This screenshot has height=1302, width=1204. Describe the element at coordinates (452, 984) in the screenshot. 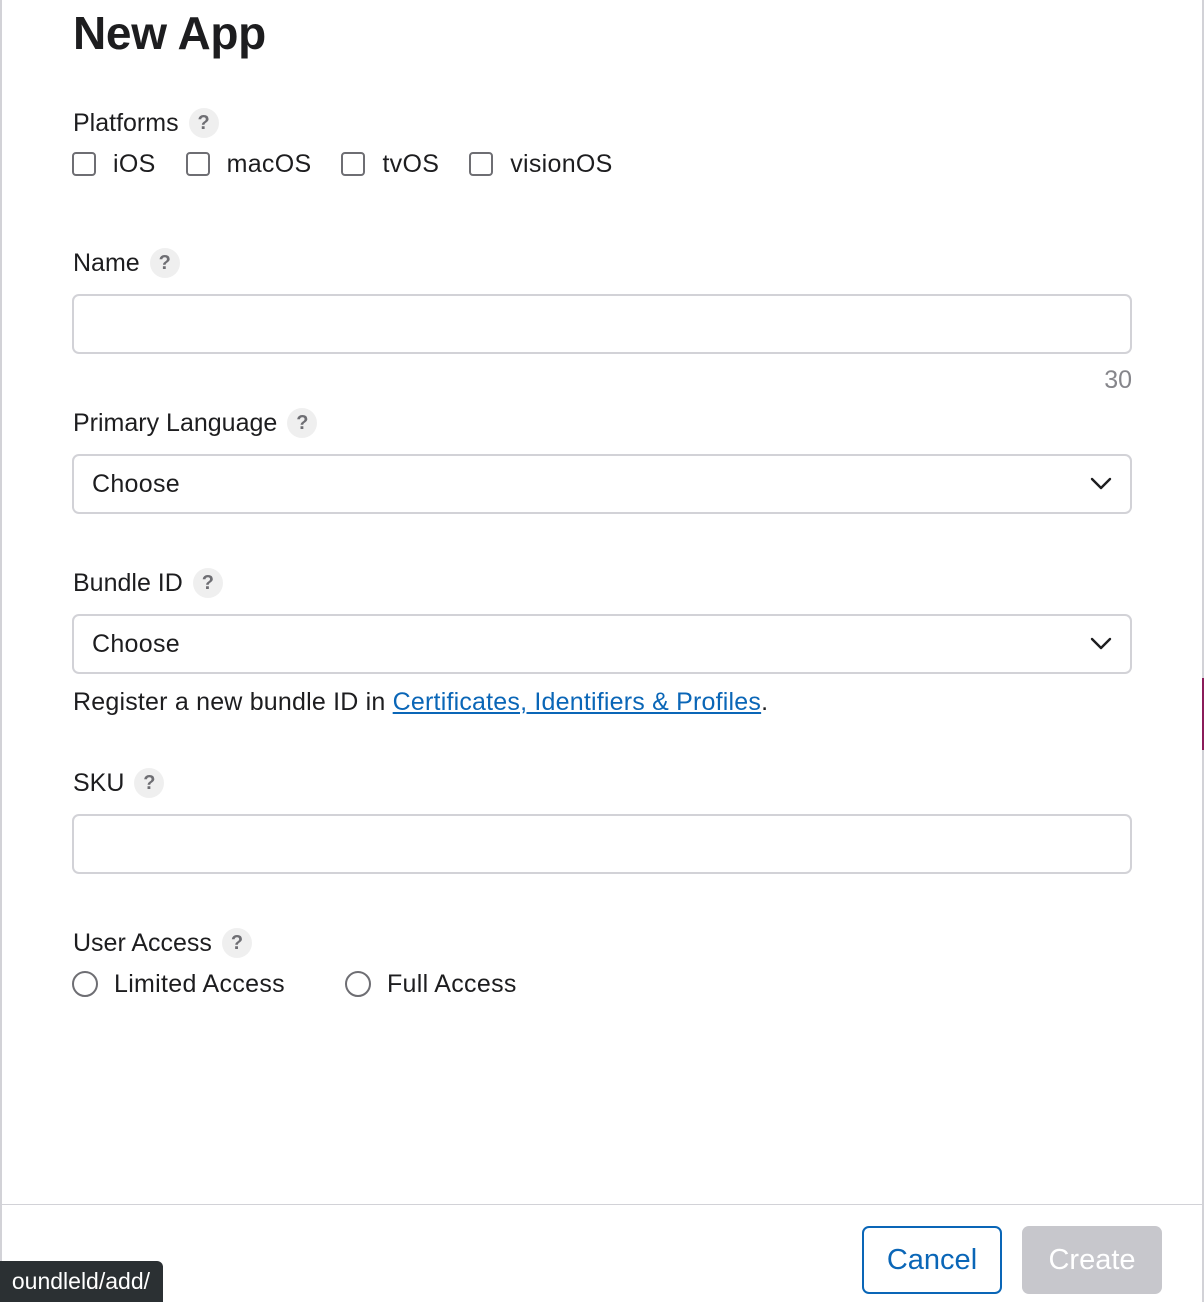

I see `full-access-label: Full Access` at that location.